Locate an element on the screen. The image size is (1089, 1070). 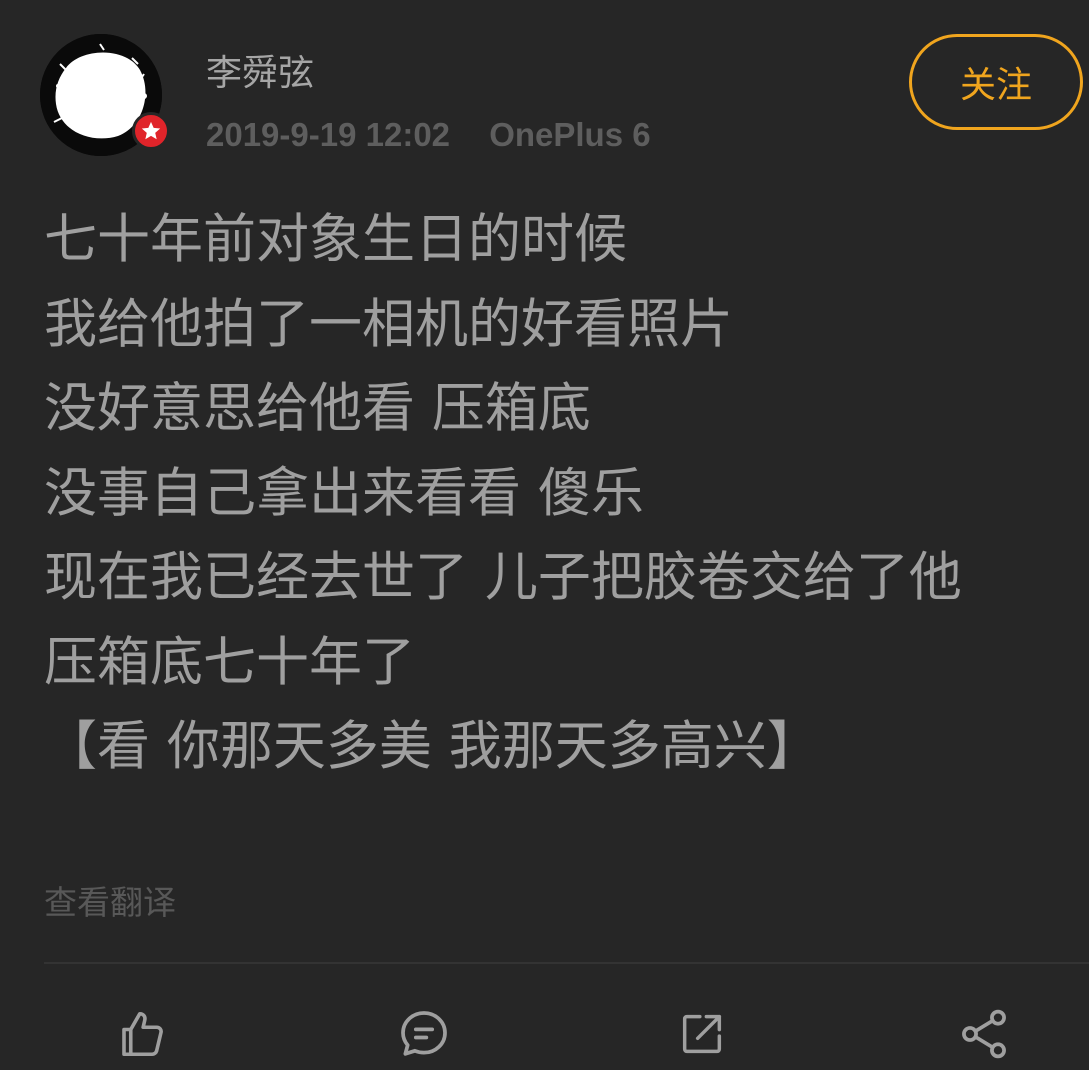
thumbs-up-icon is located at coordinates (142, 1034).